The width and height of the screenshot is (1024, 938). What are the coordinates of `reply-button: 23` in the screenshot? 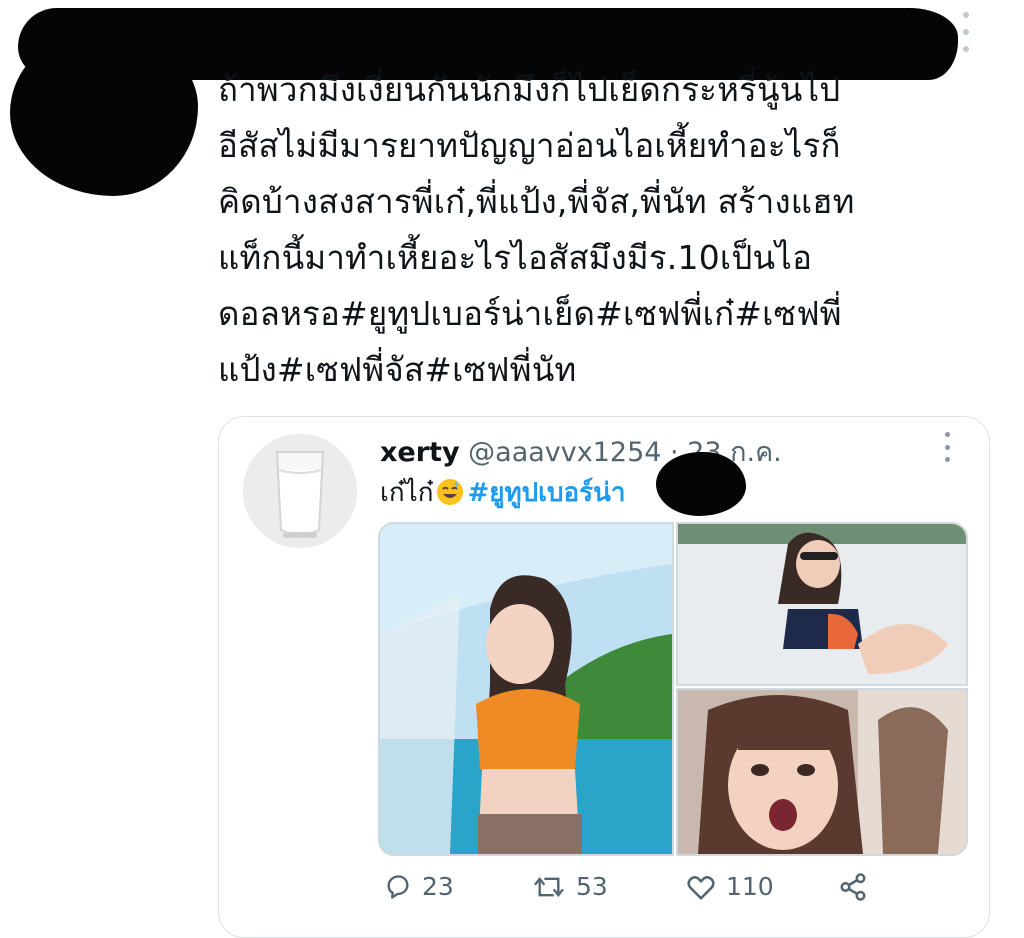 It's located at (419, 886).